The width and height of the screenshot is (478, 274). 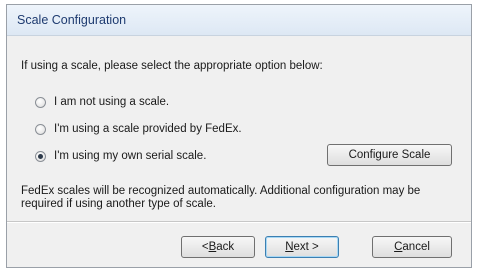 I want to click on option-label: I'm using my own serial scale., so click(x=130, y=156).